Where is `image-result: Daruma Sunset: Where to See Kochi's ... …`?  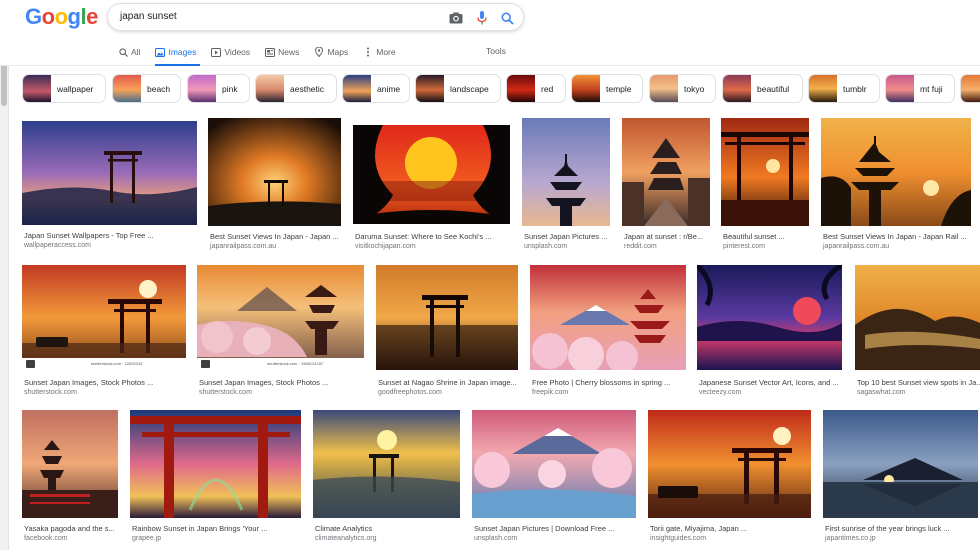 image-result: Daruma Sunset: Where to See Kochi's ... … is located at coordinates (431, 188).